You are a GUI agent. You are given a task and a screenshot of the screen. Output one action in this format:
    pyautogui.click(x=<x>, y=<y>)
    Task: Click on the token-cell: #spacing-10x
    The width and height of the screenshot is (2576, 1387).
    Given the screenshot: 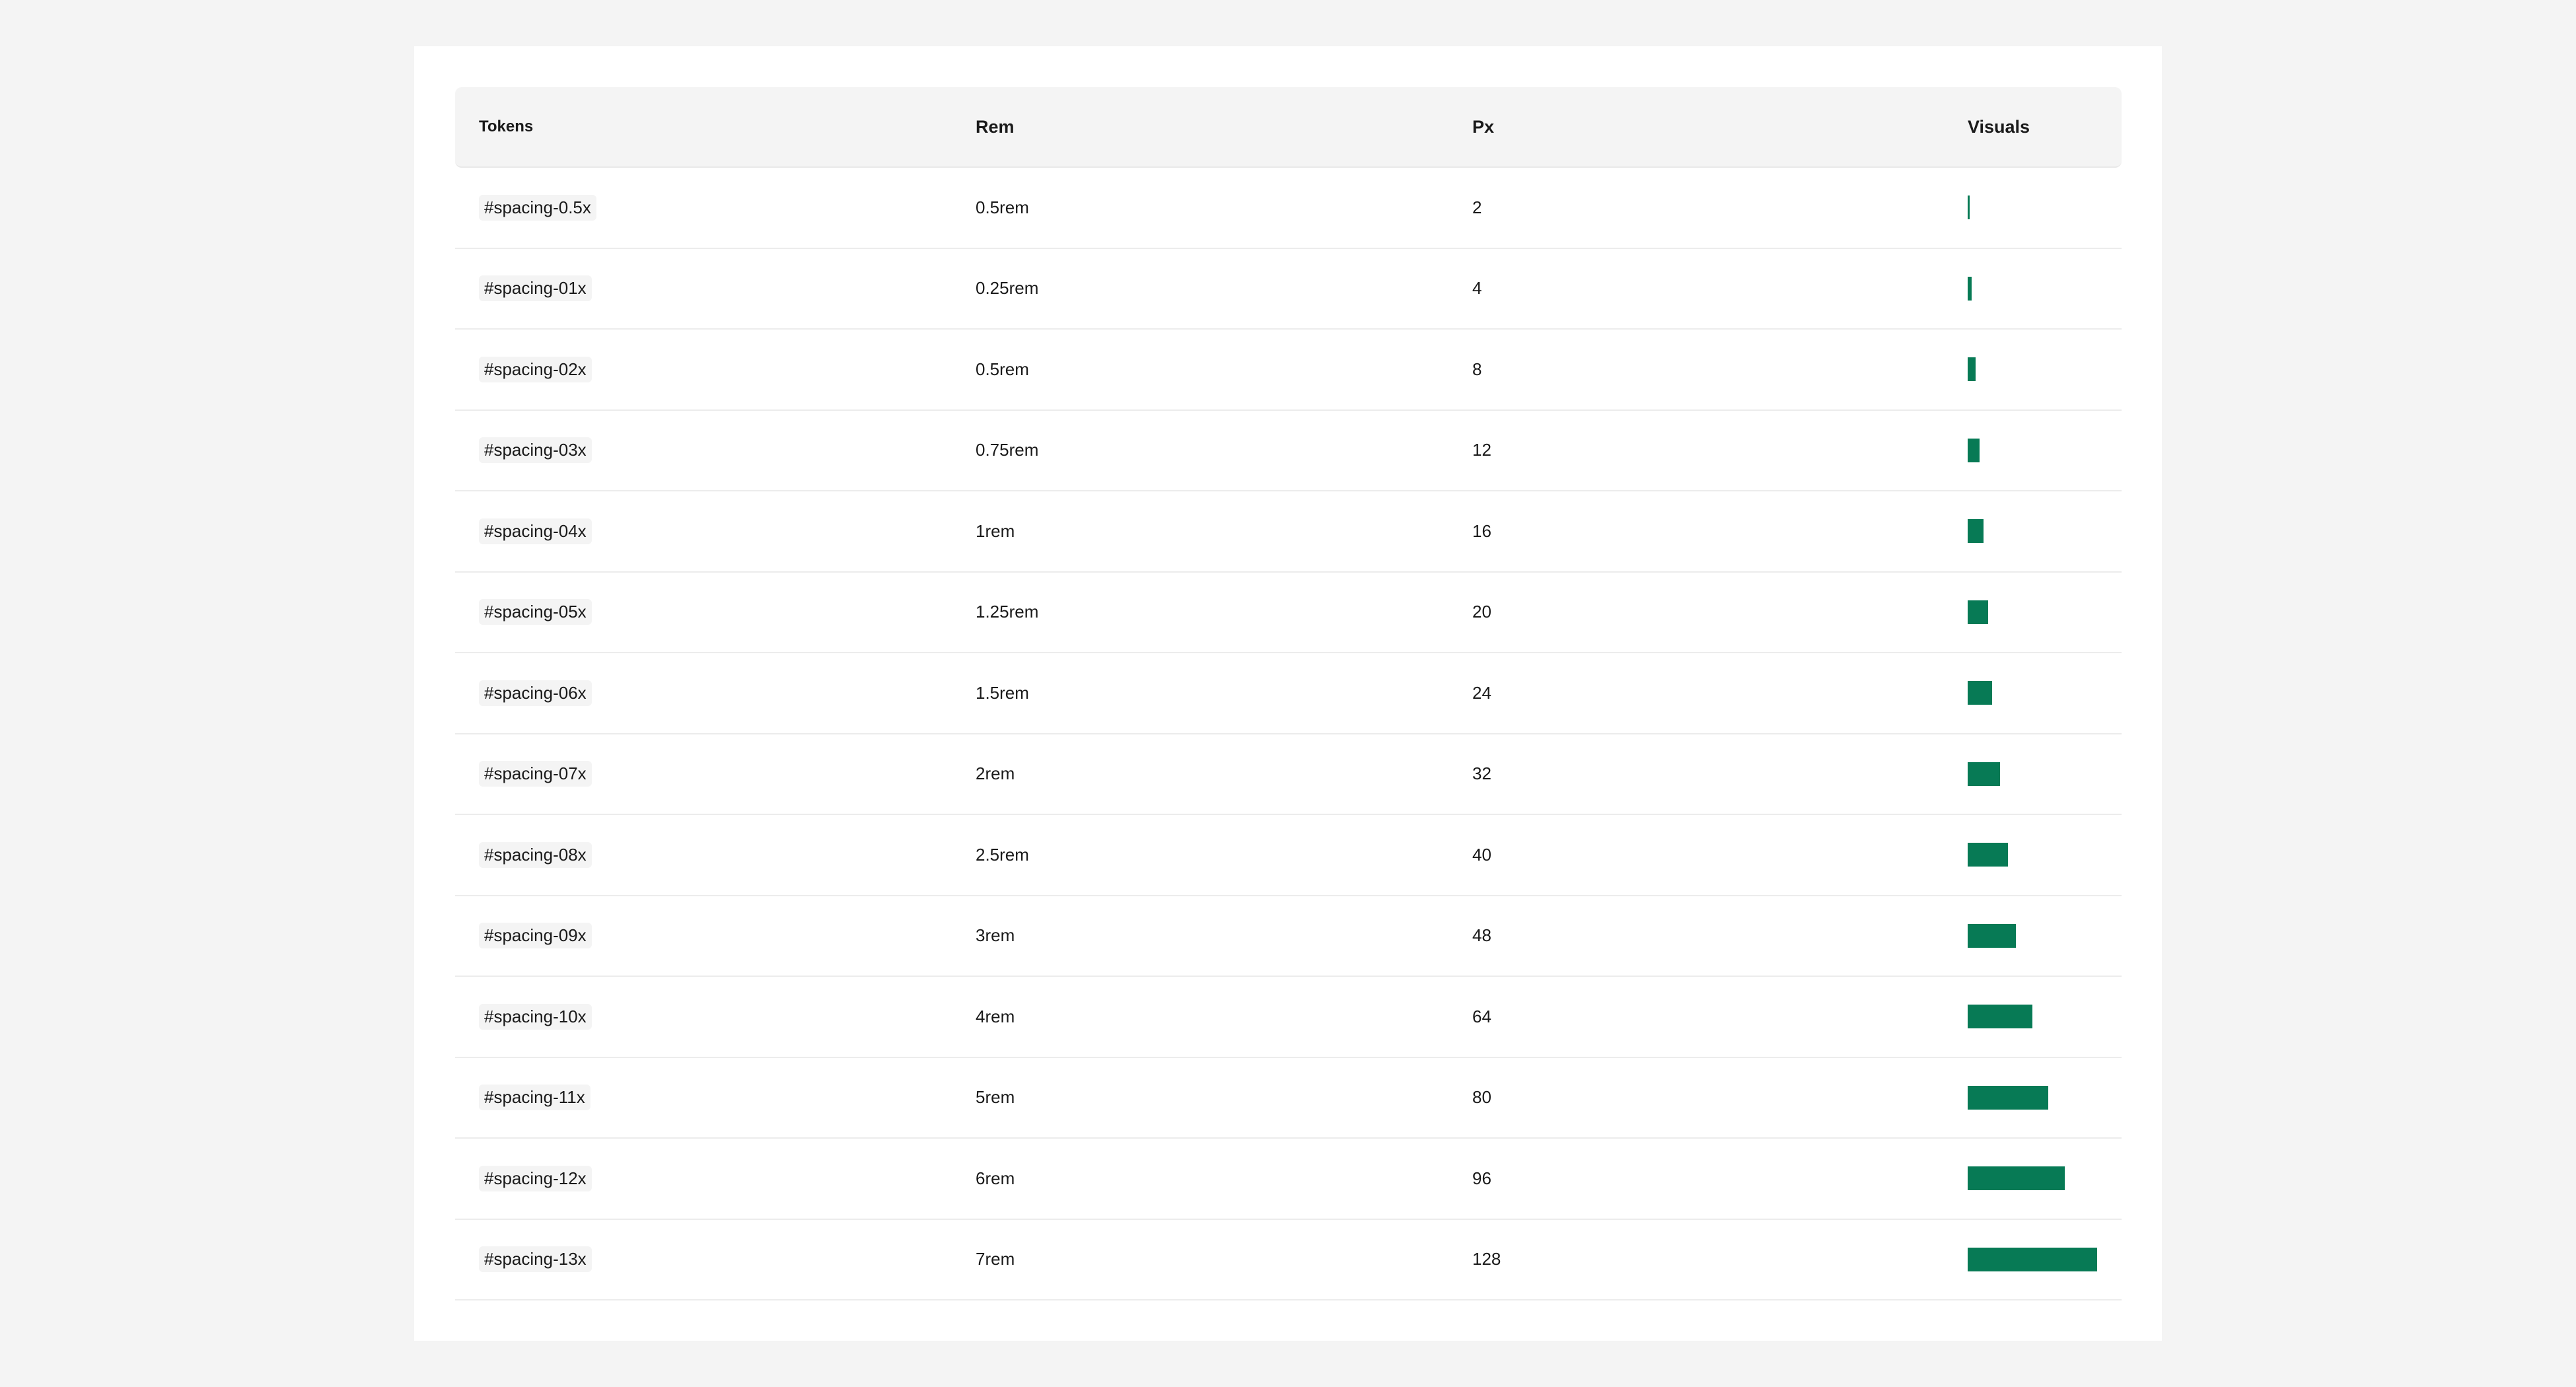 What is the action you would take?
    pyautogui.click(x=535, y=1017)
    